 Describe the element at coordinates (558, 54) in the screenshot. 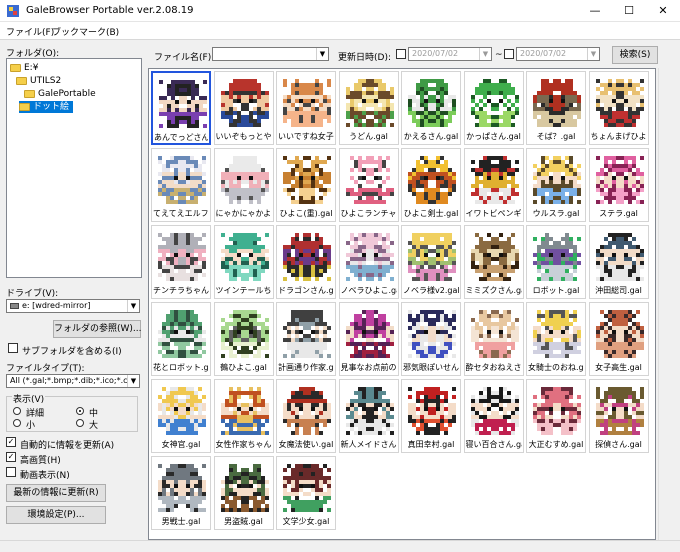

I see `date-to-picker: 2020/07/02 ▼` at that location.